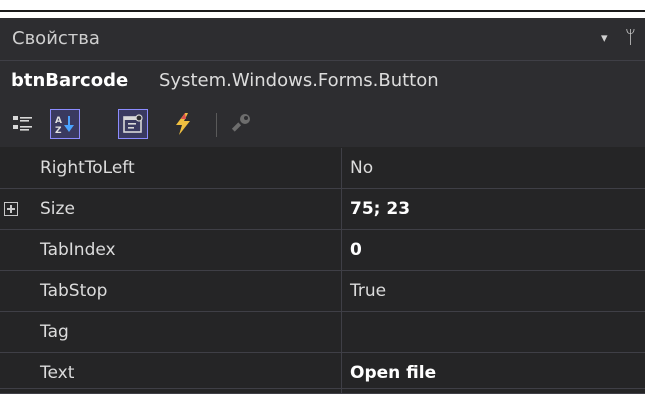 The width and height of the screenshot is (645, 394). Describe the element at coordinates (322, 124) in the screenshot. I see `properties-toolbar: A Z` at that location.